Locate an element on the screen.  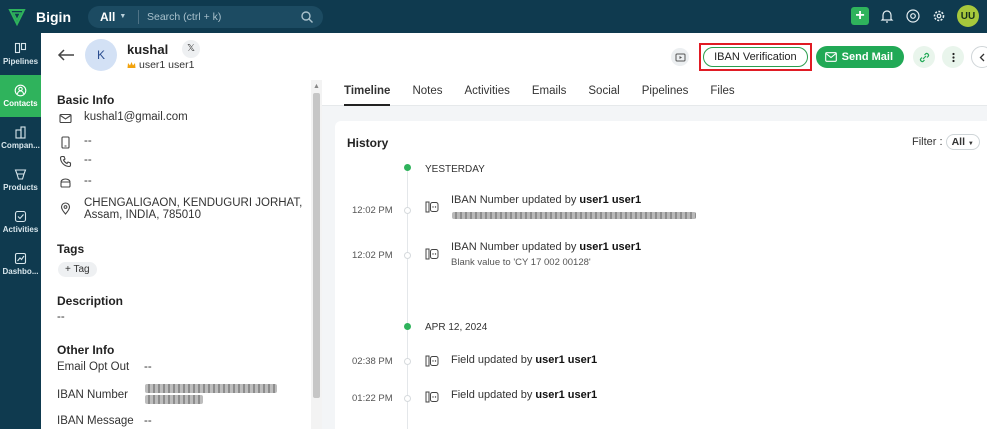
description-value: -- is located at coordinates (61, 317).